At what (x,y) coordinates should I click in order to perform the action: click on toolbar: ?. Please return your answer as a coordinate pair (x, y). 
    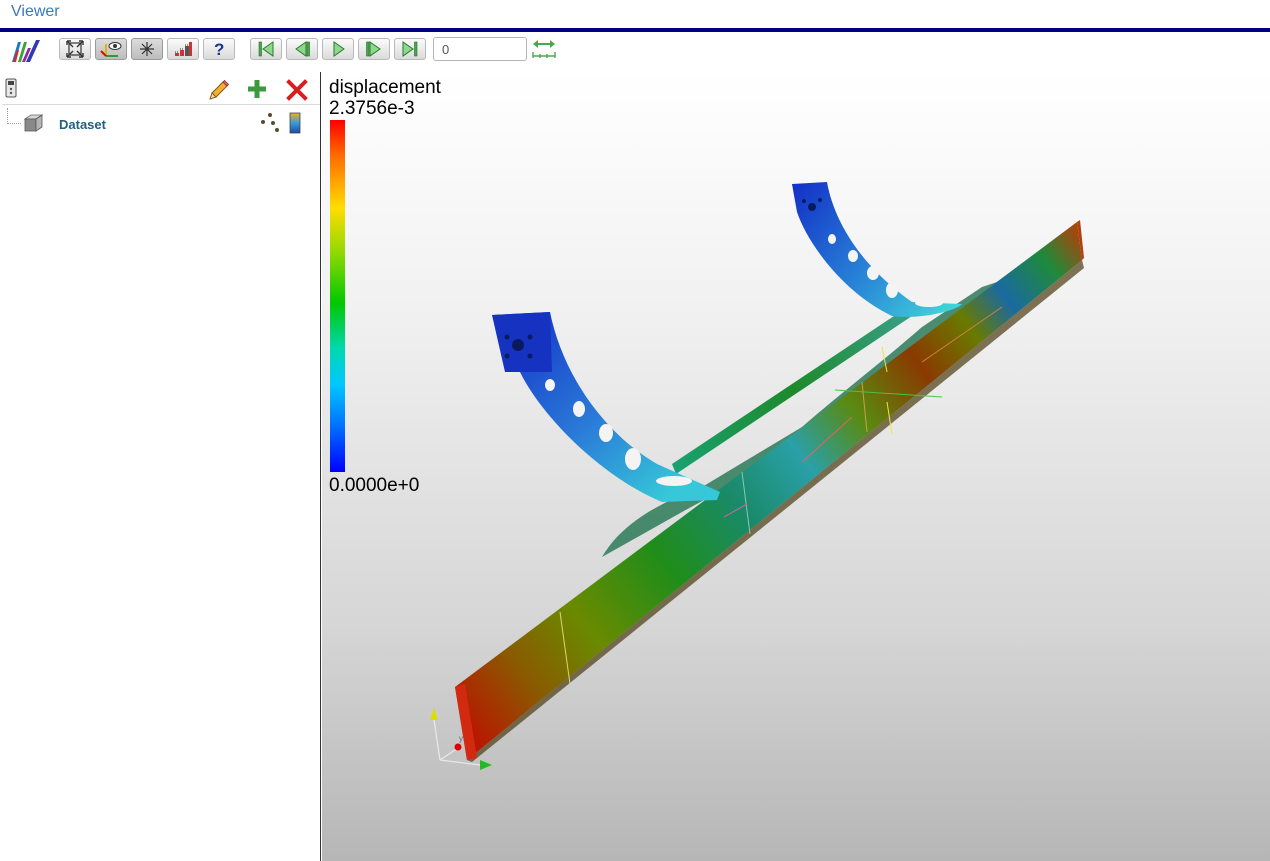
    Looking at the image, I should click on (635, 52).